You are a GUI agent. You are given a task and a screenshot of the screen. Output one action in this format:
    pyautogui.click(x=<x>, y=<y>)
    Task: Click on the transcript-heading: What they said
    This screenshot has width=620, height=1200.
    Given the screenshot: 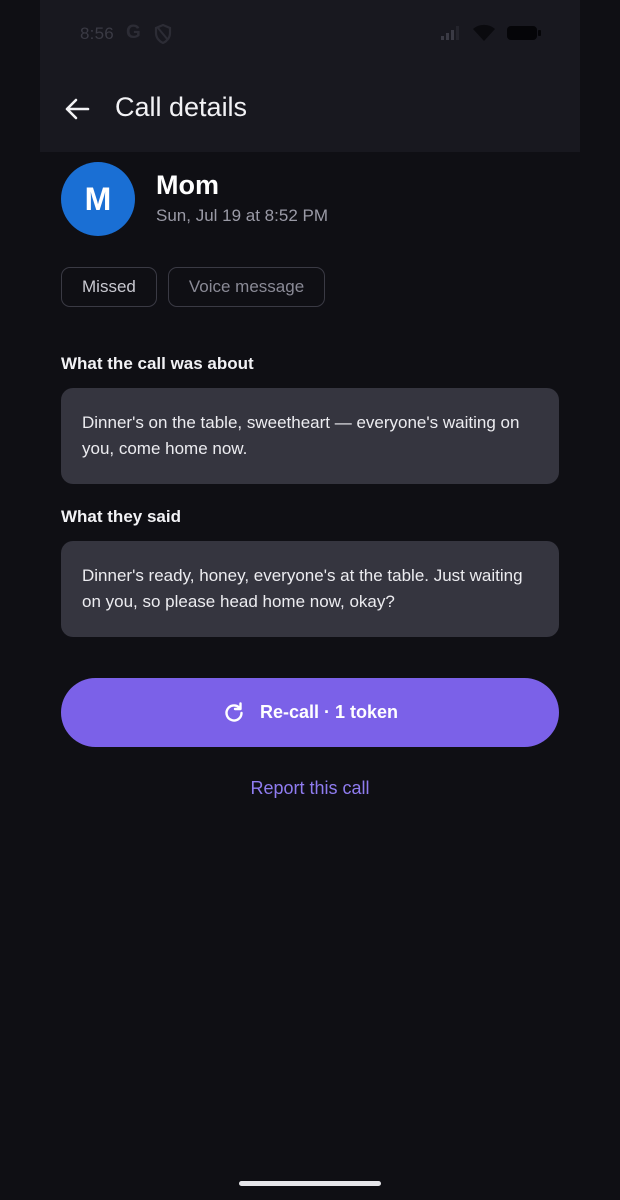 What is the action you would take?
    pyautogui.click(x=121, y=516)
    